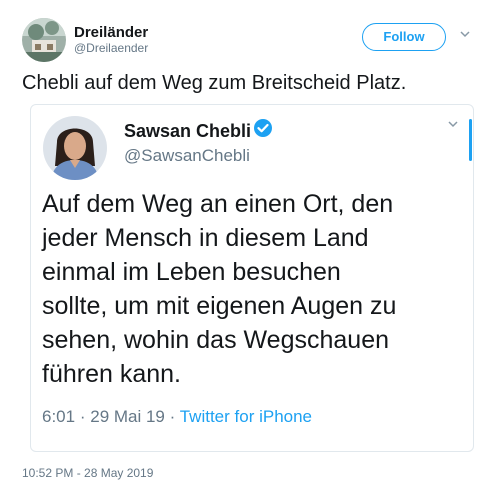  What do you see at coordinates (187, 131) in the screenshot?
I see `quoted-author-name: Sawsan Chebli` at bounding box center [187, 131].